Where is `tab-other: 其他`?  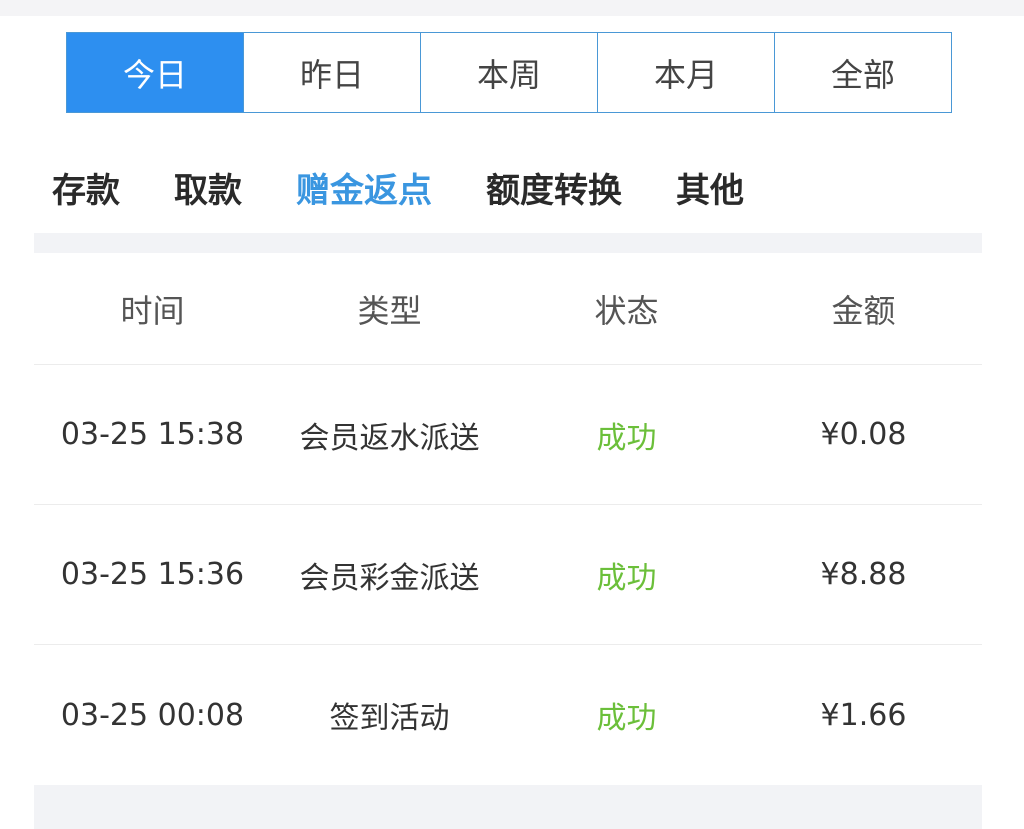
tab-other: 其他 is located at coordinates (710, 187).